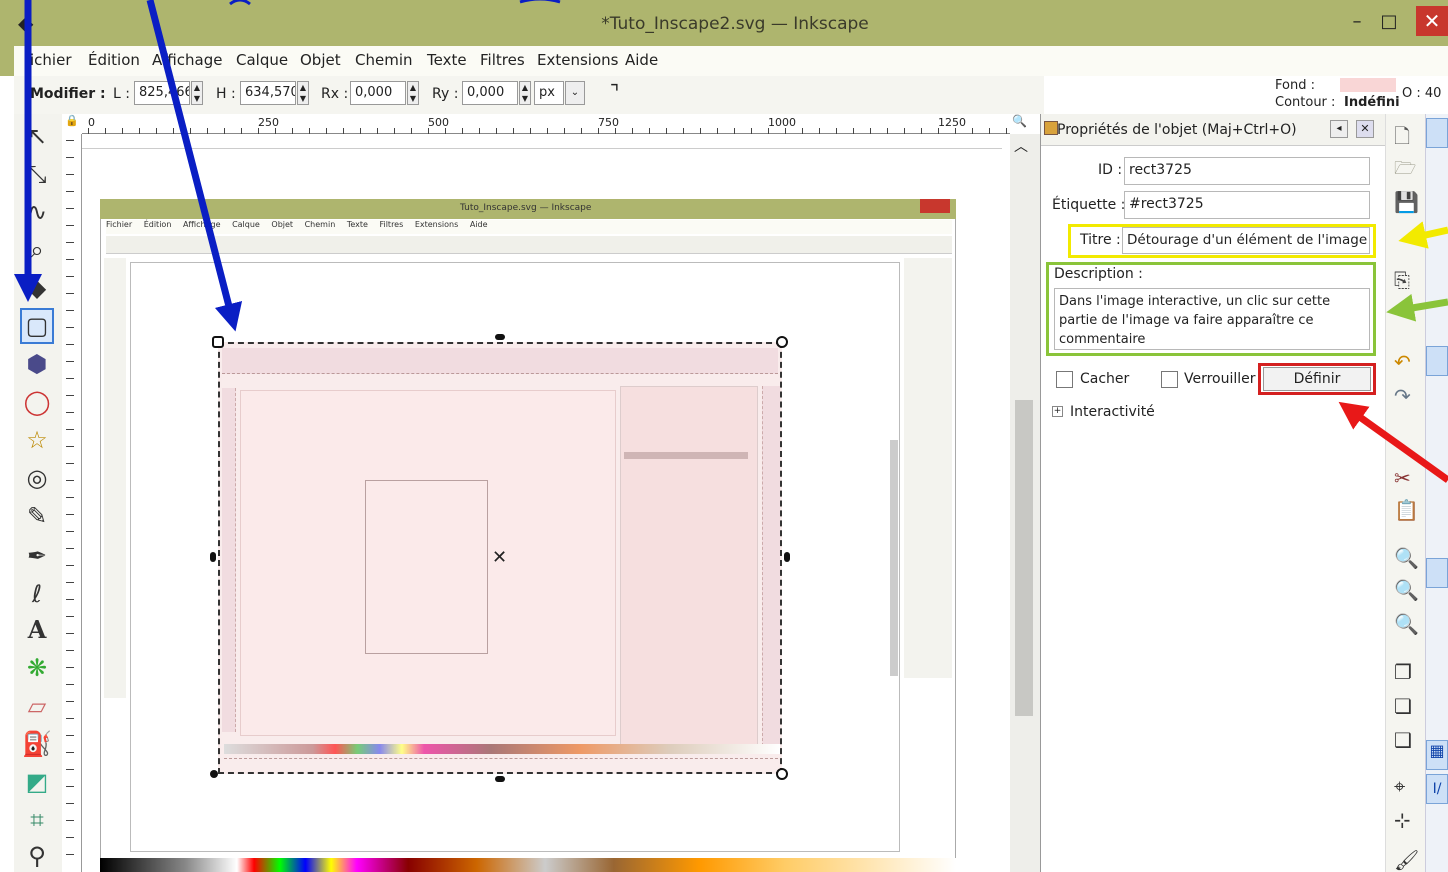 This screenshot has height=872, width=1448. What do you see at coordinates (194, 166) in the screenshot?
I see `blue-arrow-diagonal` at bounding box center [194, 166].